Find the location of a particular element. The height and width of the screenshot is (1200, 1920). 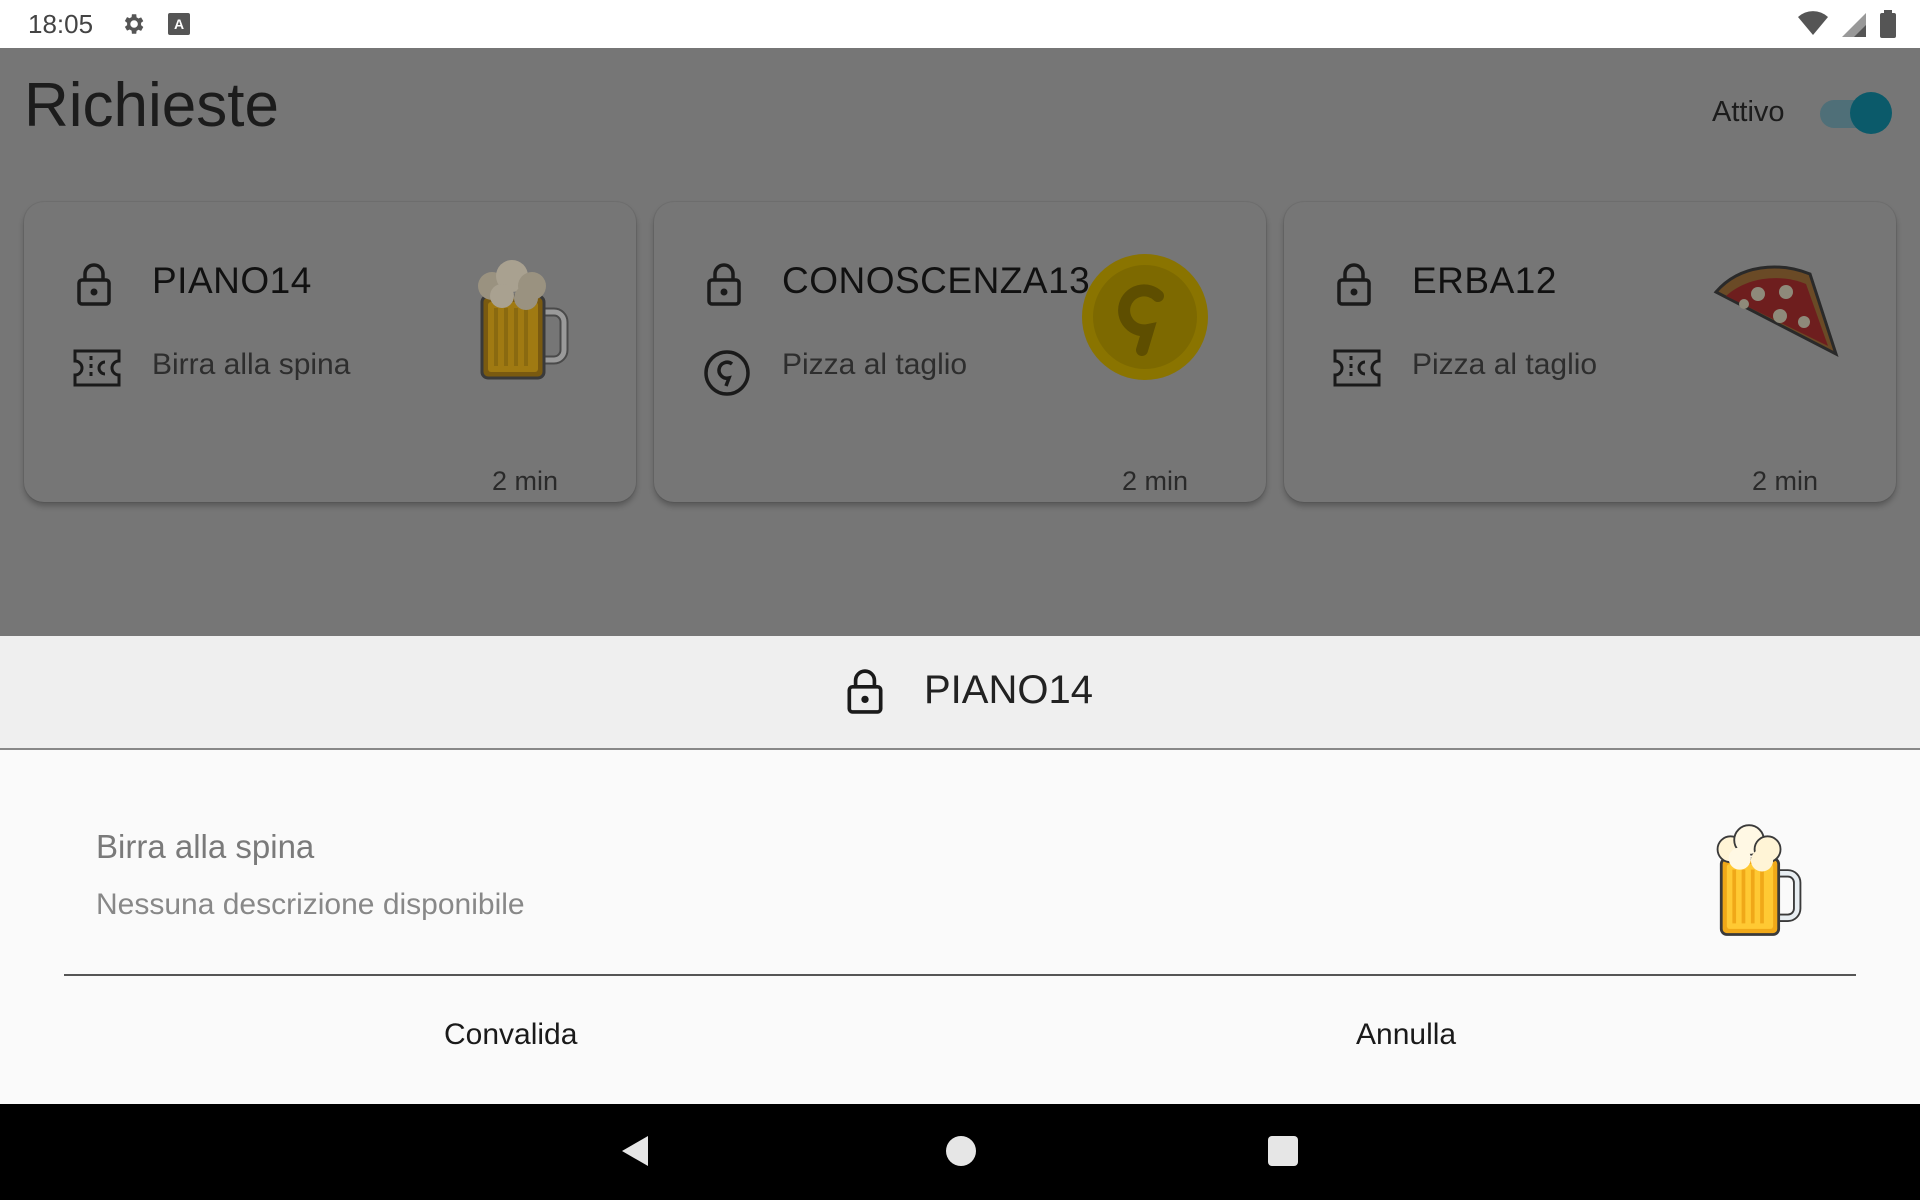

request-card: CONOSCENZA13 Pizza al taglio 2 min is located at coordinates (960, 352).